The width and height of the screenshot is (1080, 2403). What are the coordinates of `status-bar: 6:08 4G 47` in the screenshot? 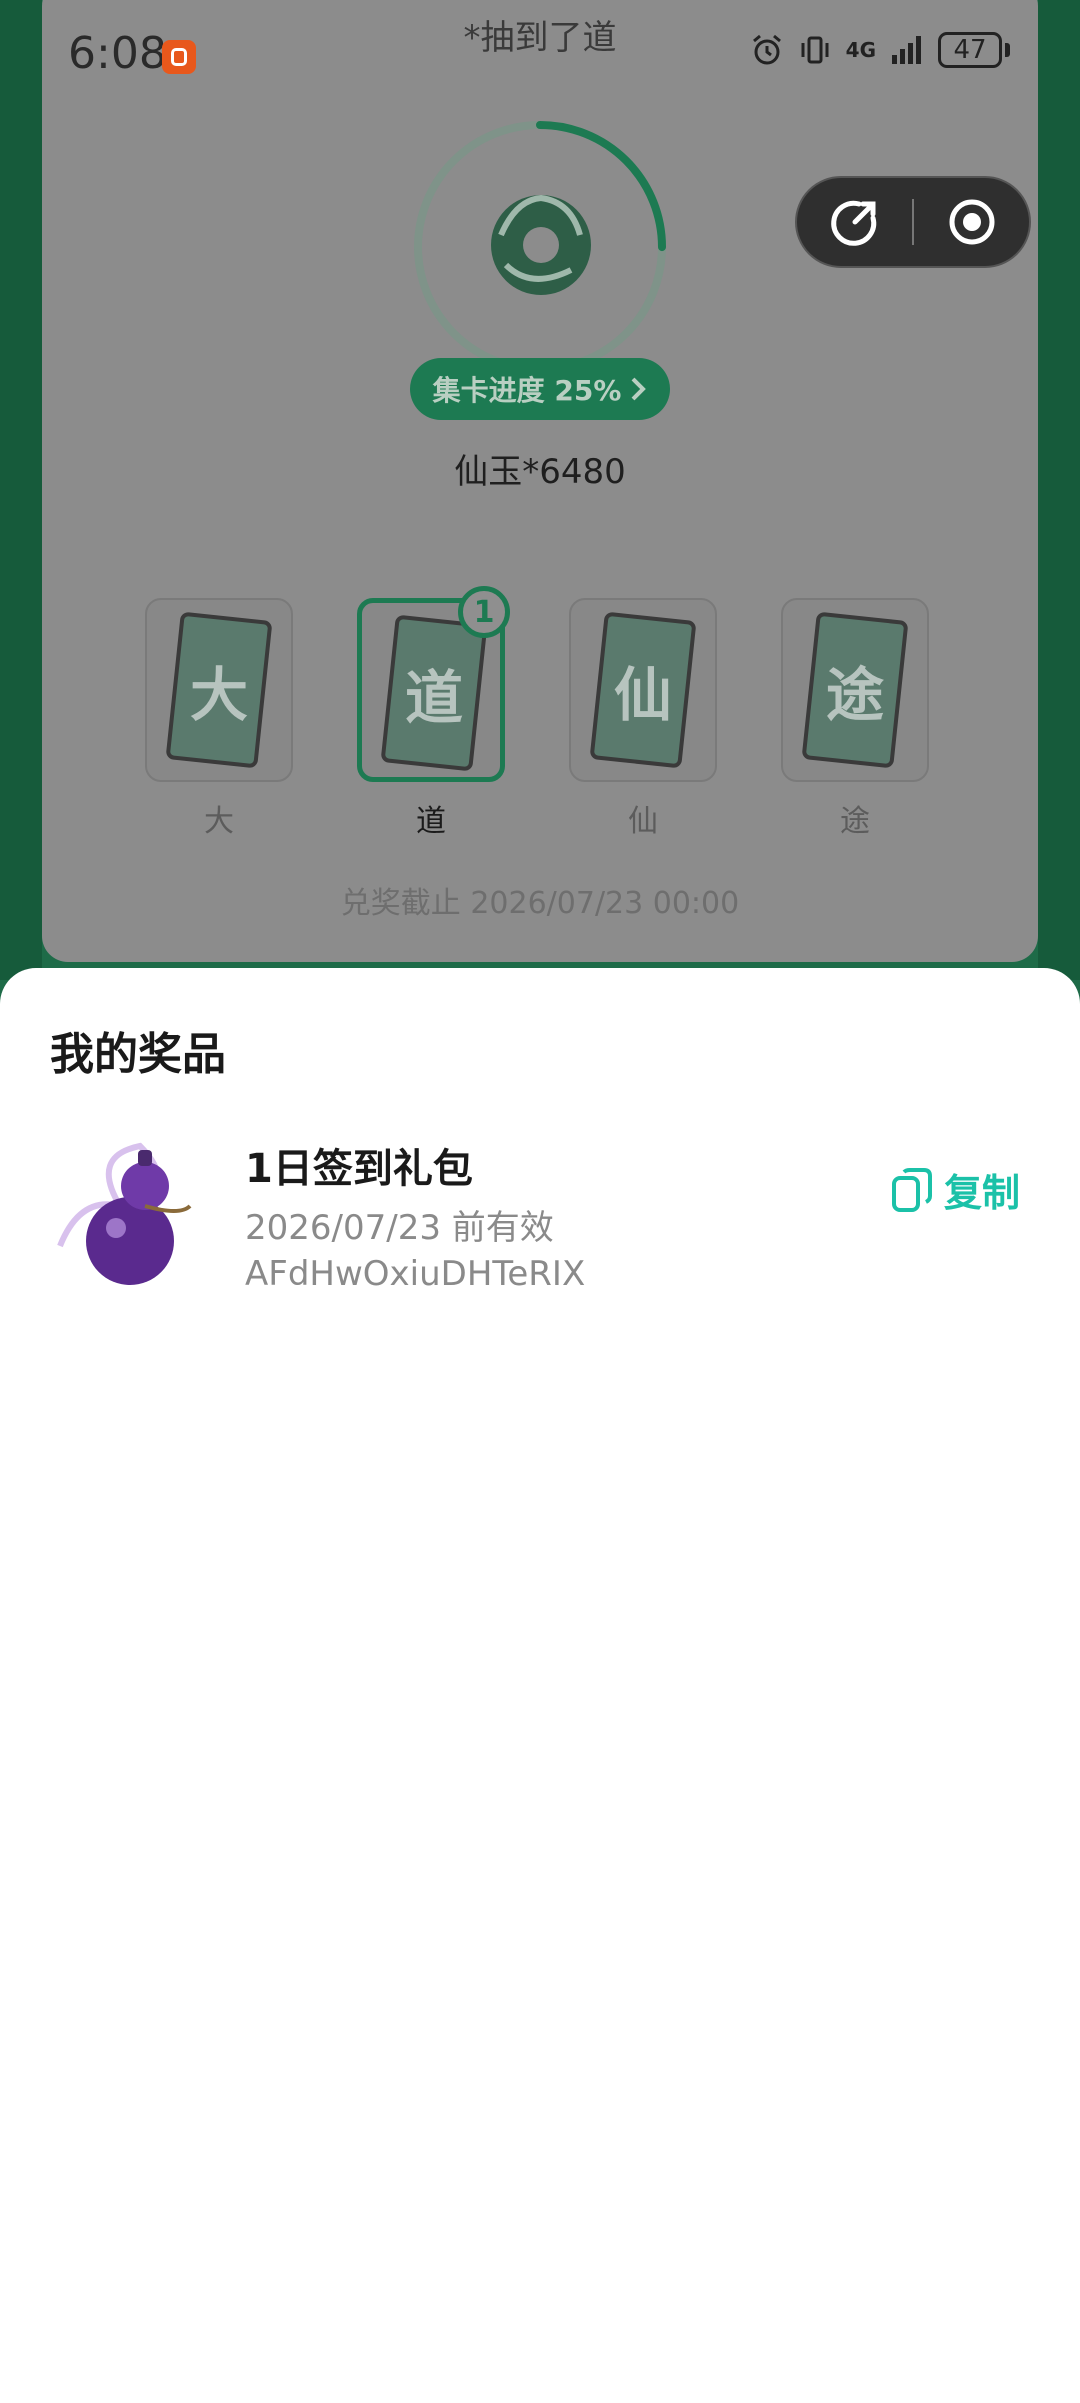 It's located at (540, 55).